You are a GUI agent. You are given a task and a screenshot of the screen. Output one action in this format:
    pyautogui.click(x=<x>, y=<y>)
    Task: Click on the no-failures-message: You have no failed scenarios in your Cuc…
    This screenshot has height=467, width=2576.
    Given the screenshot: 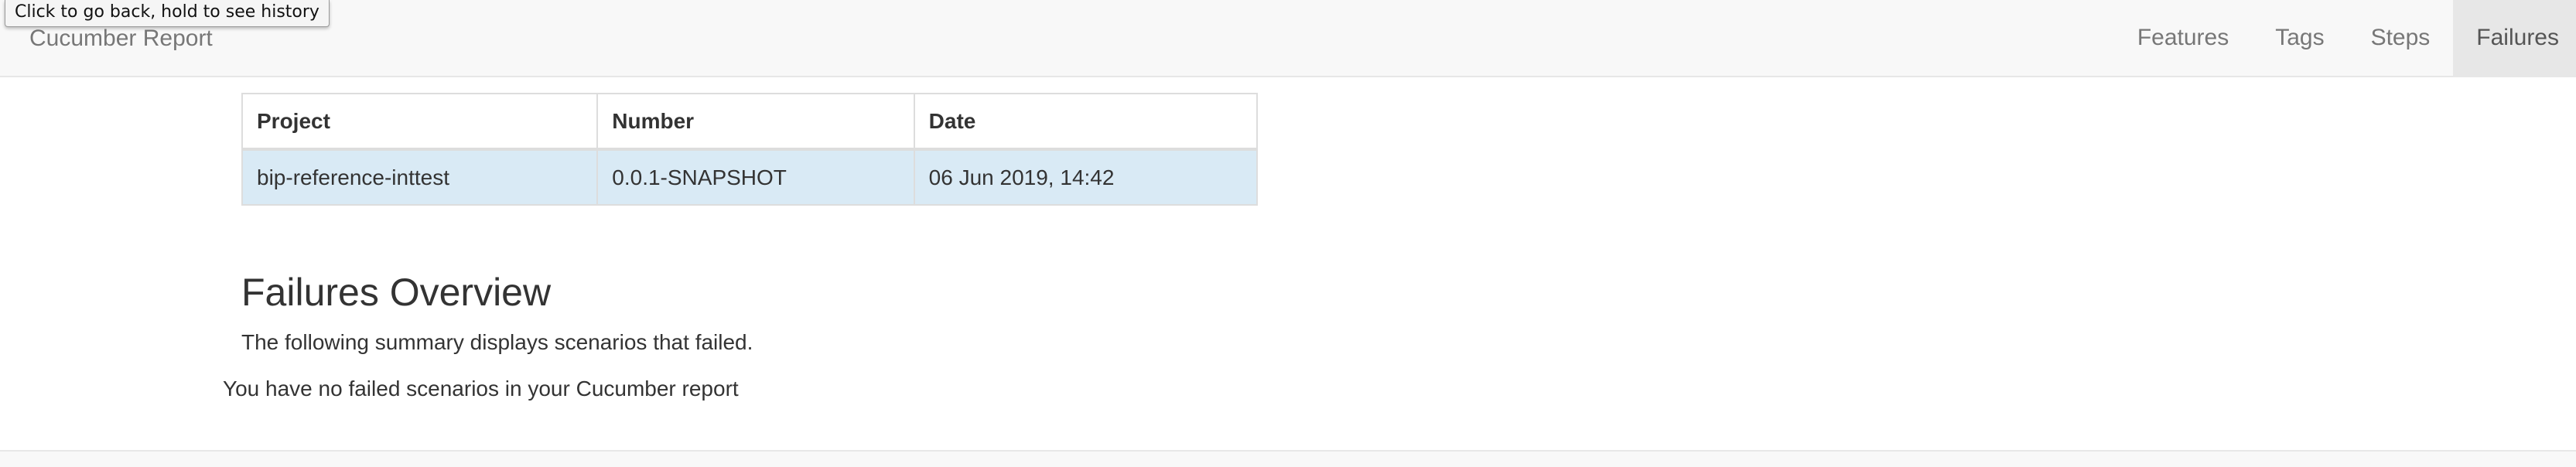 What is the action you would take?
    pyautogui.click(x=481, y=389)
    